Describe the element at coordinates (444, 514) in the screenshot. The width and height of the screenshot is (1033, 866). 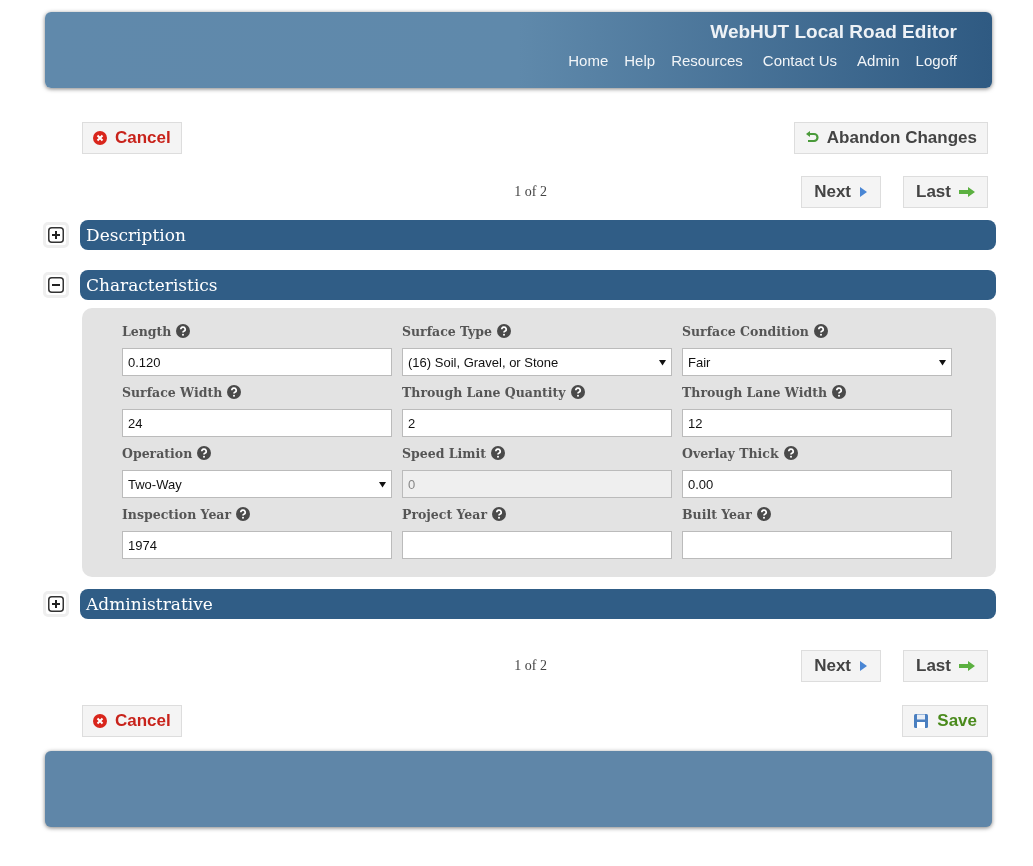
I see `field-label: Project Year` at that location.